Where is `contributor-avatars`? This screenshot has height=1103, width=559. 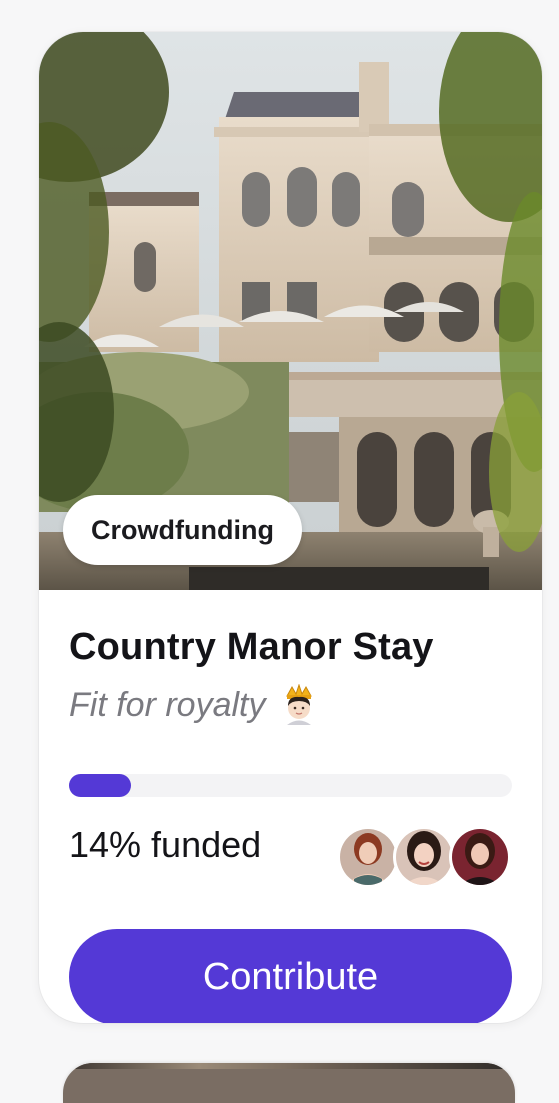
contributor-avatars is located at coordinates (427, 857).